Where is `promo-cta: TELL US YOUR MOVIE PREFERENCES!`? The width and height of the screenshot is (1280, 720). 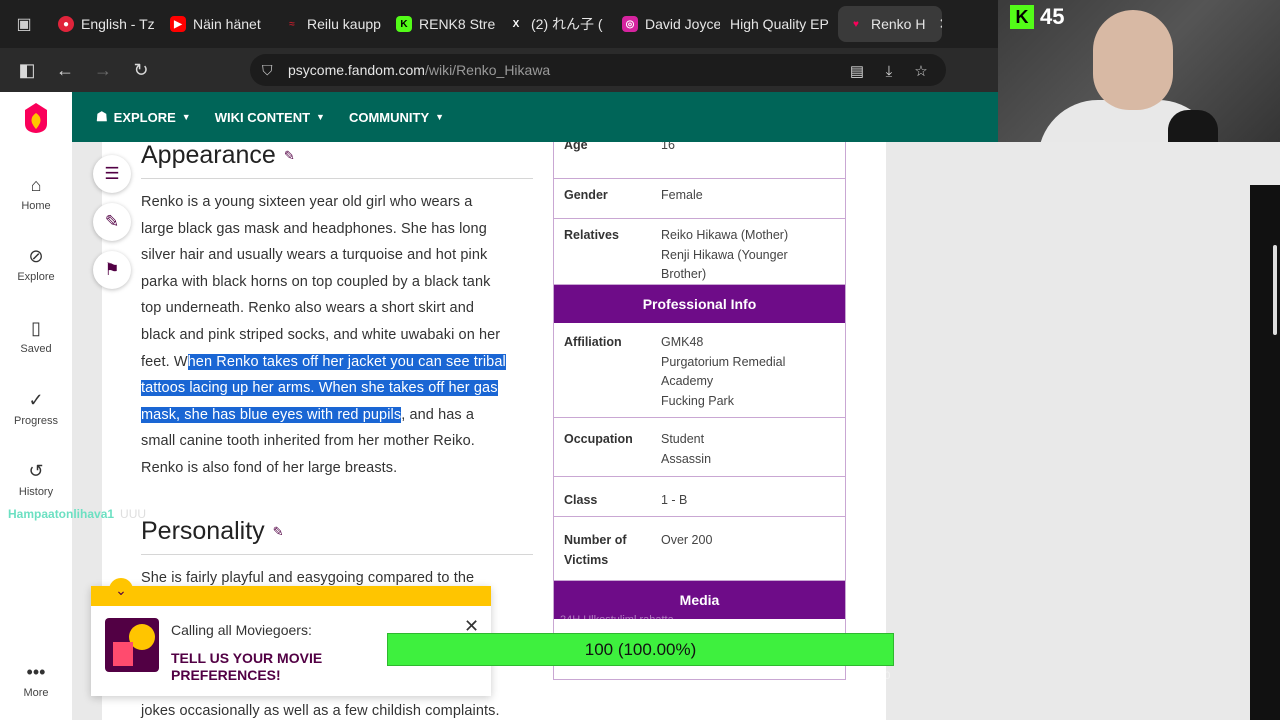 promo-cta: TELL US YOUR MOVIE PREFERENCES! is located at coordinates (246, 667).